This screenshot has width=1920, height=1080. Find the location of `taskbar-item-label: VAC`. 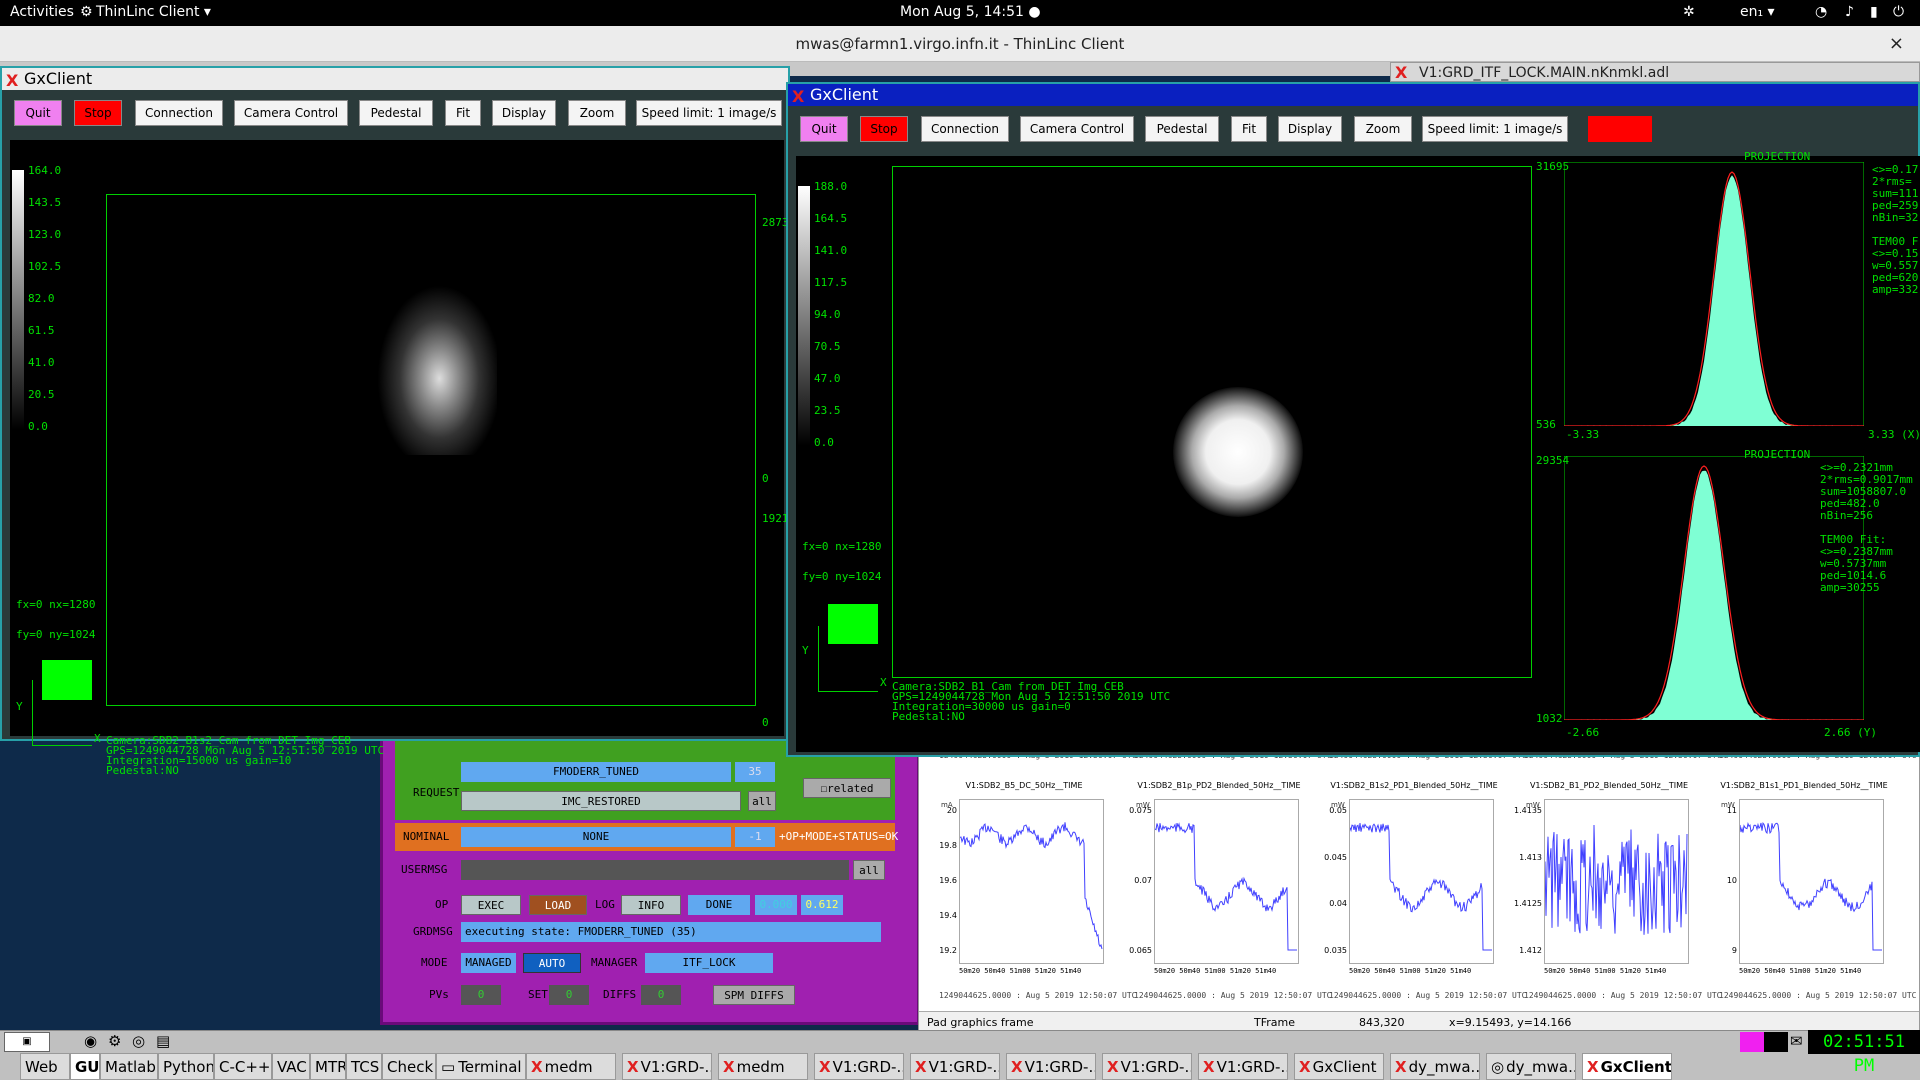

taskbar-item-label: VAC is located at coordinates (292, 1067).